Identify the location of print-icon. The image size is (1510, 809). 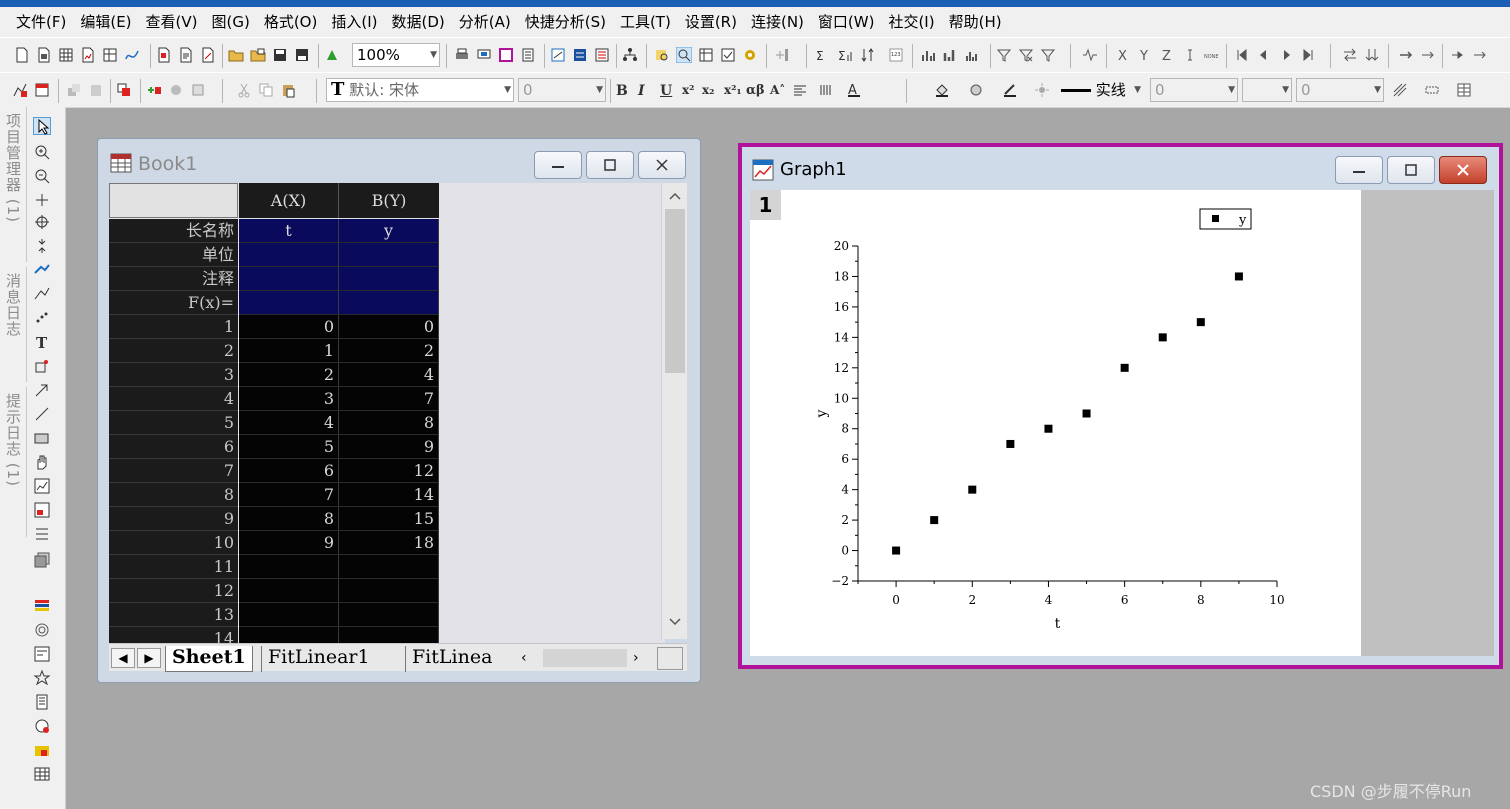
(462, 55).